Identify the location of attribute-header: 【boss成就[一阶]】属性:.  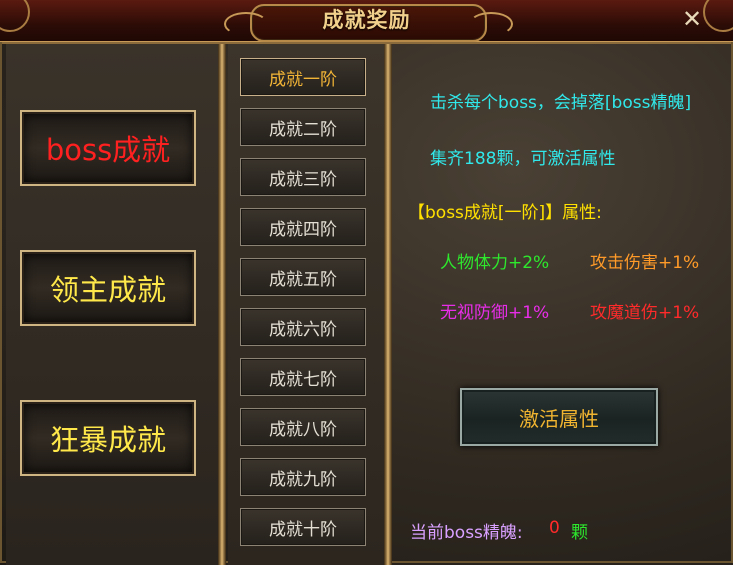
(505, 213).